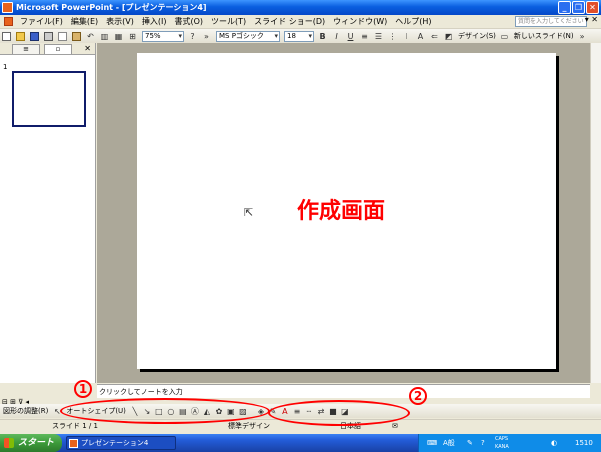 Image resolution: width=601 pixels, height=452 pixels. What do you see at coordinates (413, 21) in the screenshot?
I see `menu-help: ヘルプ(H)` at bounding box center [413, 21].